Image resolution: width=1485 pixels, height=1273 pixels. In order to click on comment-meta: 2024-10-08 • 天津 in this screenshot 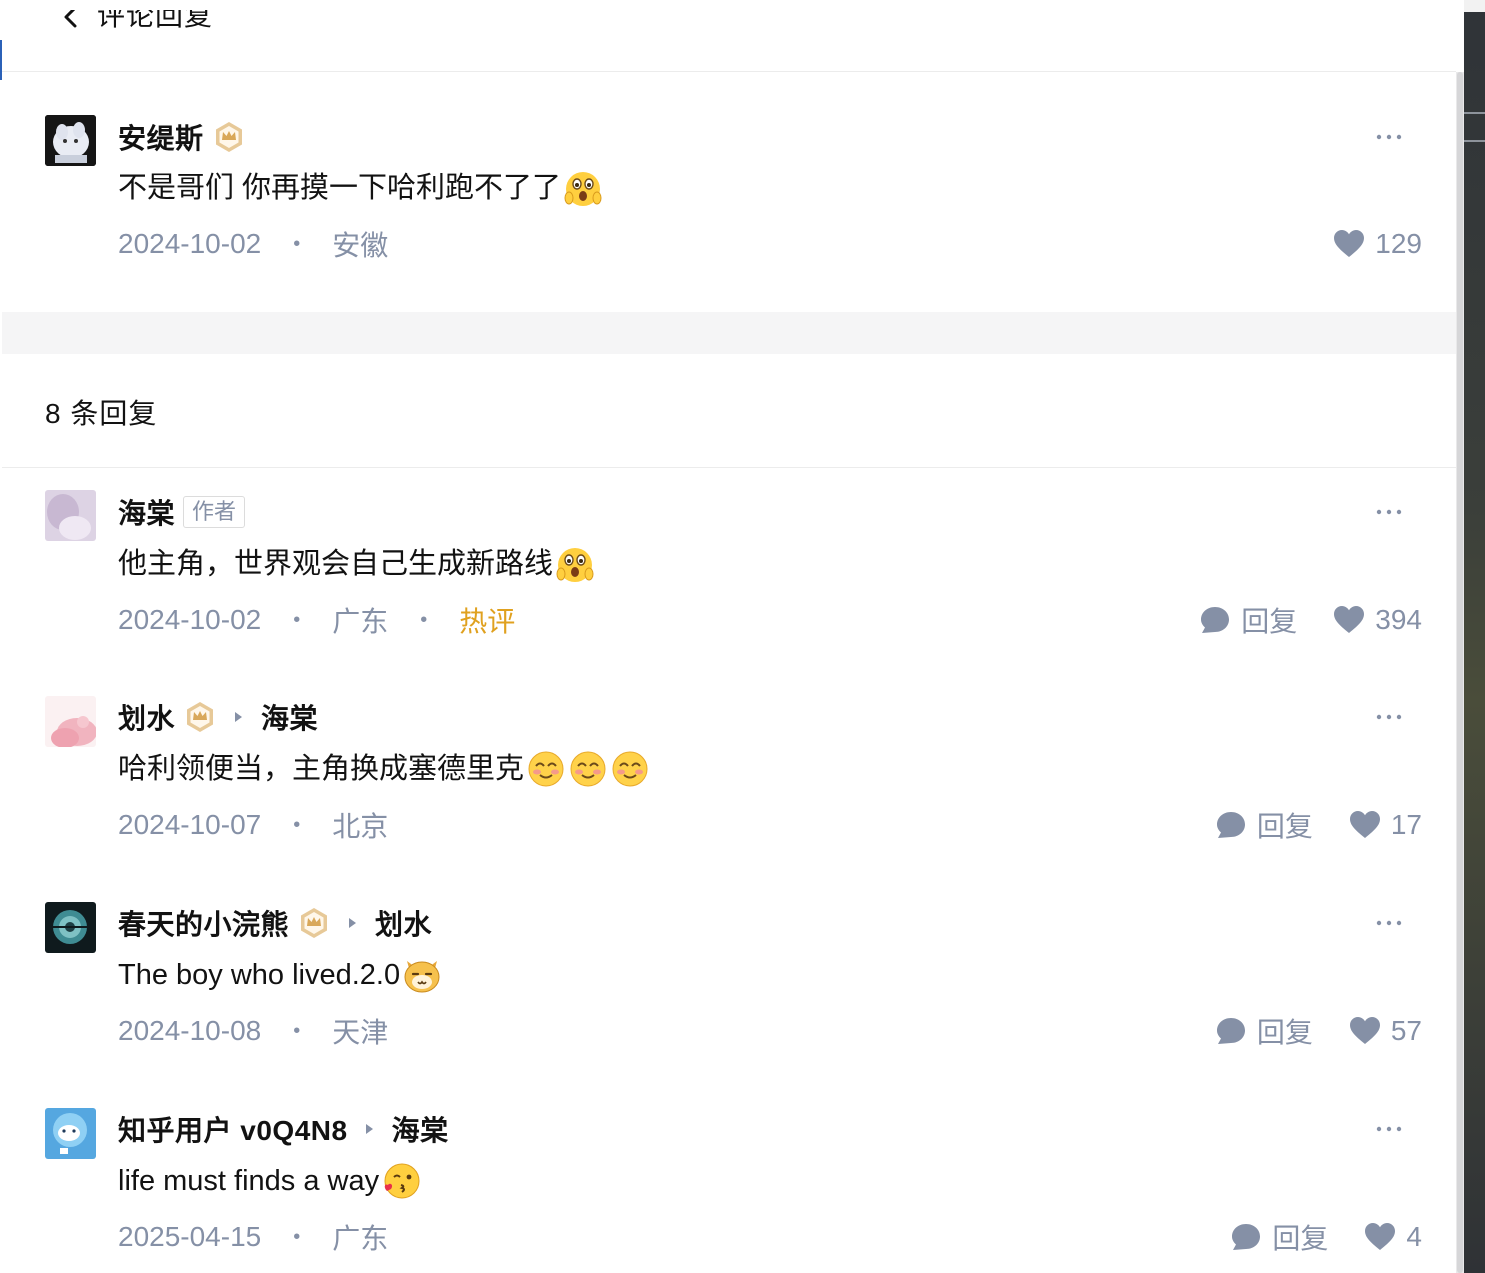, I will do `click(253, 1031)`.